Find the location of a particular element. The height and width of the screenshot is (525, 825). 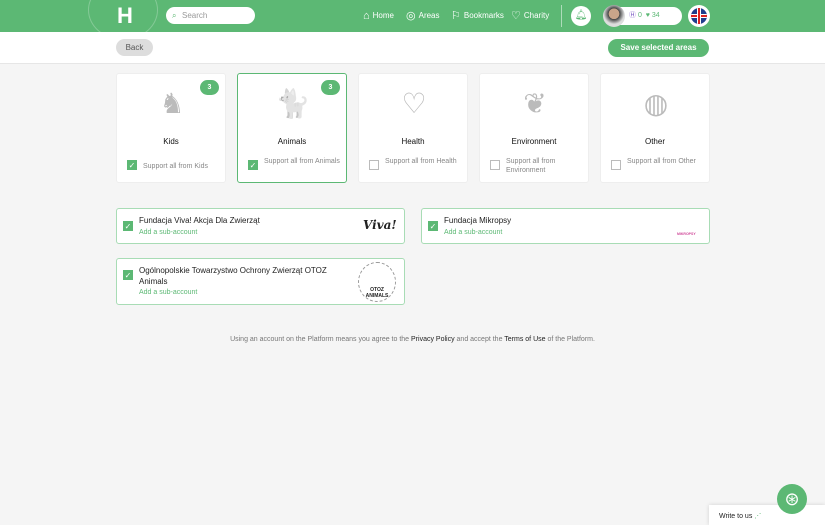

target-icon: ◎ is located at coordinates (411, 16).